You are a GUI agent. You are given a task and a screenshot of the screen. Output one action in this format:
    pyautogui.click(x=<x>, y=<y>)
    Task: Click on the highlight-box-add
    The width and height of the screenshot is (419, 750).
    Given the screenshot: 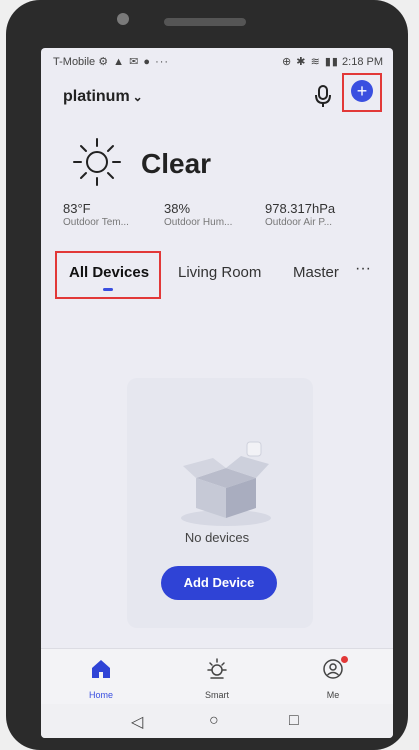 What is the action you would take?
    pyautogui.click(x=362, y=92)
    